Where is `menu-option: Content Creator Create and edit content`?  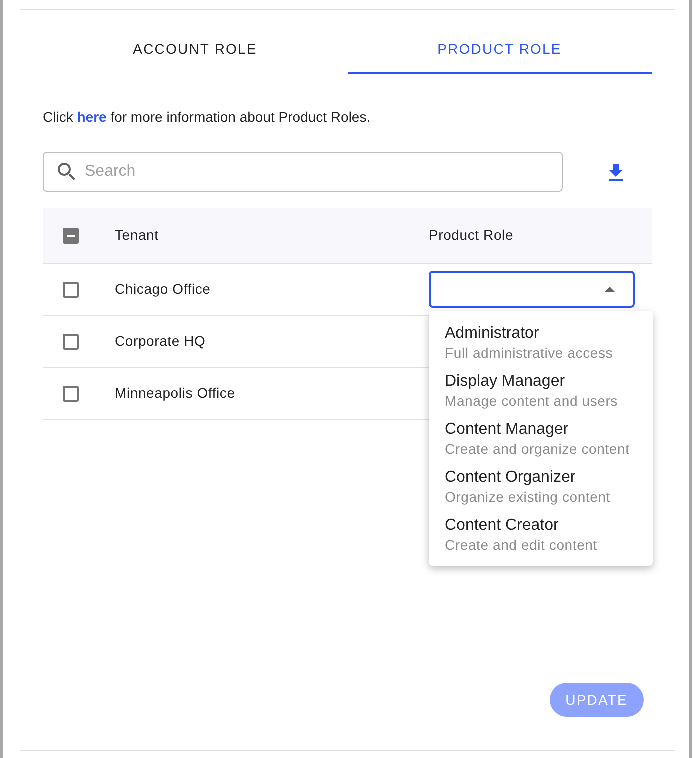 menu-option: Content Creator Create and edit content is located at coordinates (541, 535).